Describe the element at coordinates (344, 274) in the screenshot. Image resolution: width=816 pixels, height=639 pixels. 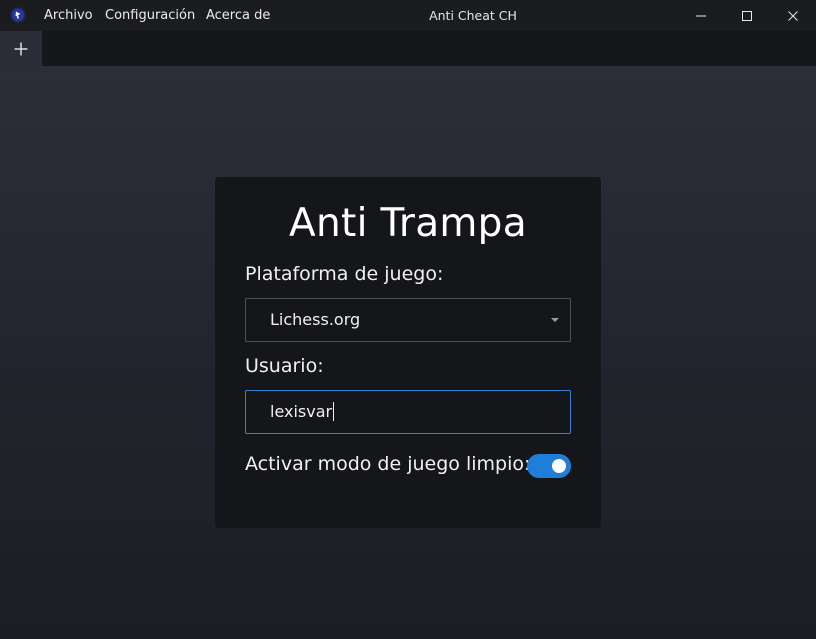
I see `platform-label: Plataforma de juego:` at that location.